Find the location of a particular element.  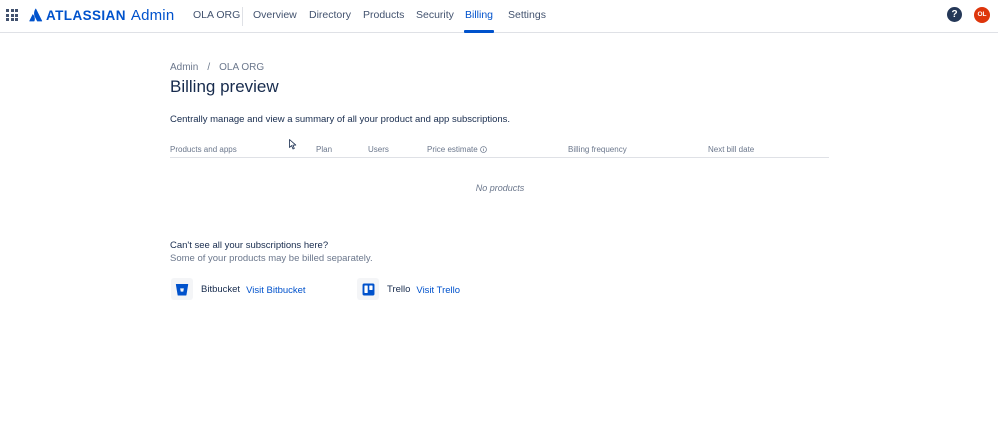

nav-billing: Billing is located at coordinates (479, 15).